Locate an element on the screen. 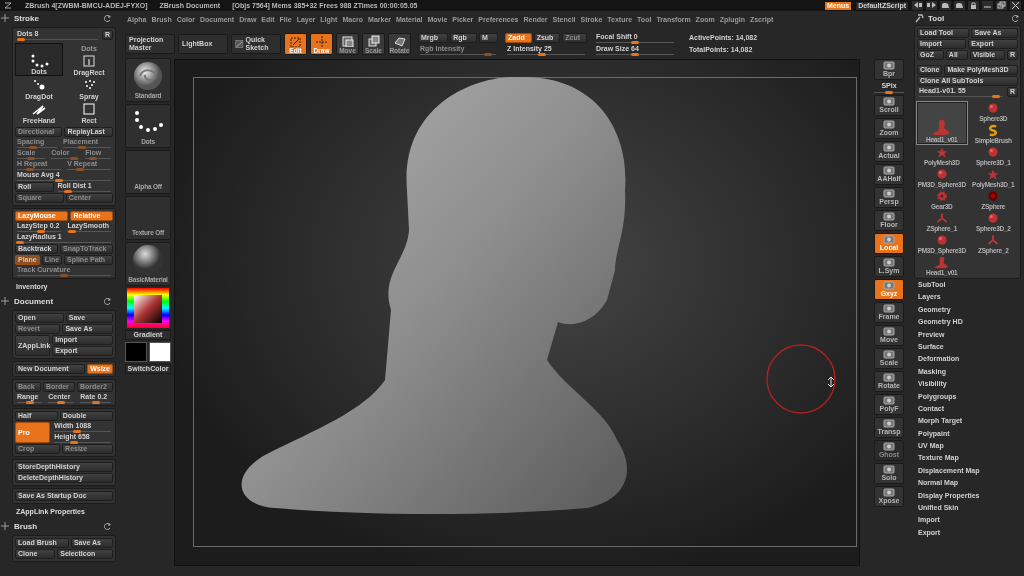 This screenshot has width=1024, height=576. crosshair-icon is located at coordinates (321, 40).